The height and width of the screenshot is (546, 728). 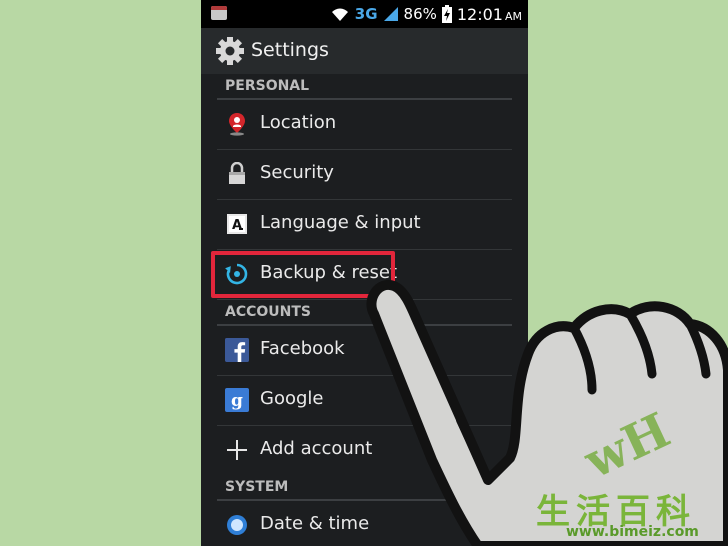 I want to click on keyboard-a-icon: A, so click(x=237, y=224).